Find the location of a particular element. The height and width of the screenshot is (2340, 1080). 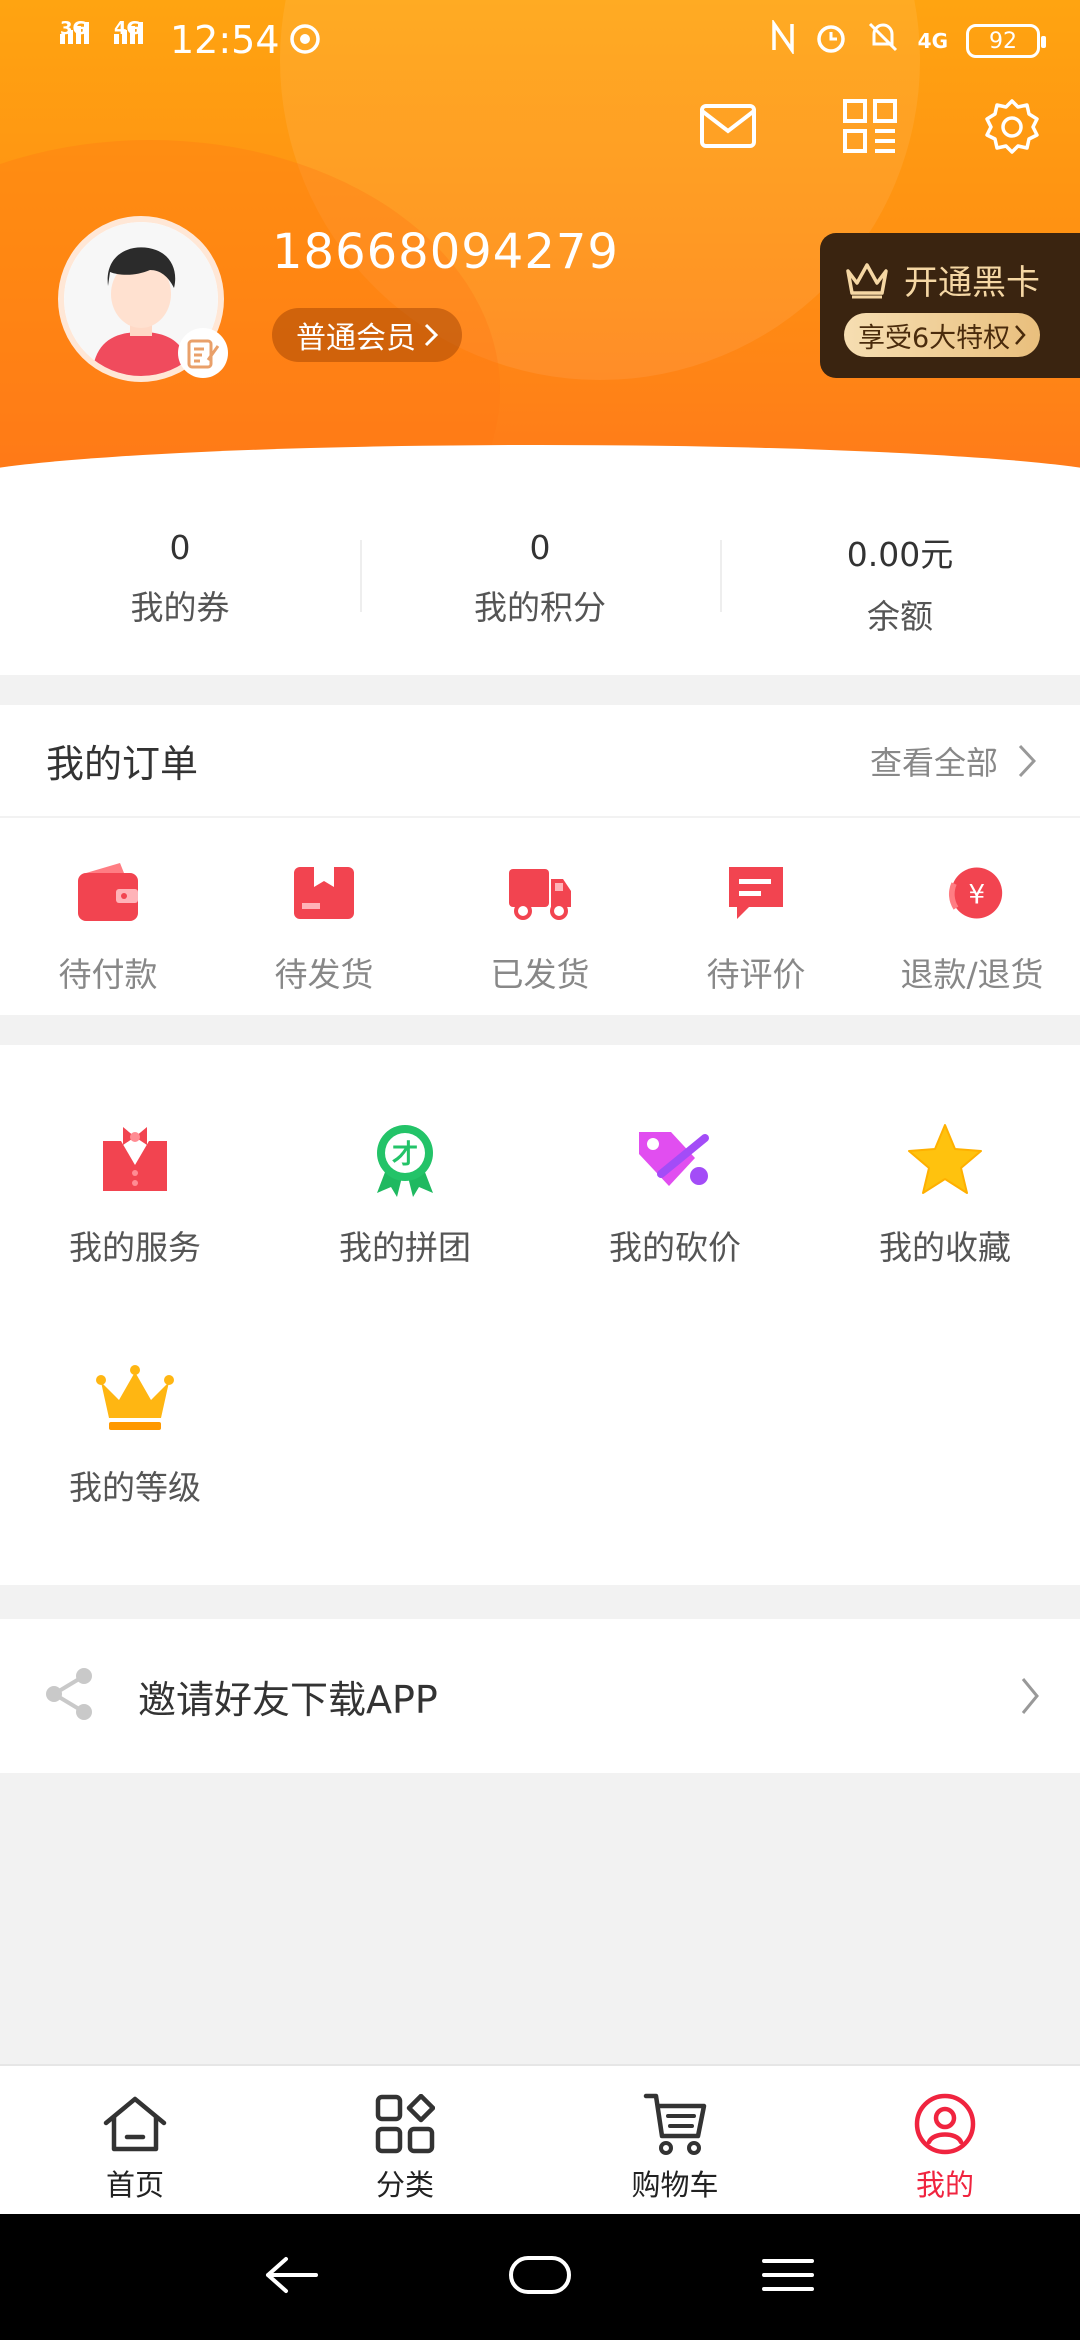

message-button is located at coordinates (728, 126).